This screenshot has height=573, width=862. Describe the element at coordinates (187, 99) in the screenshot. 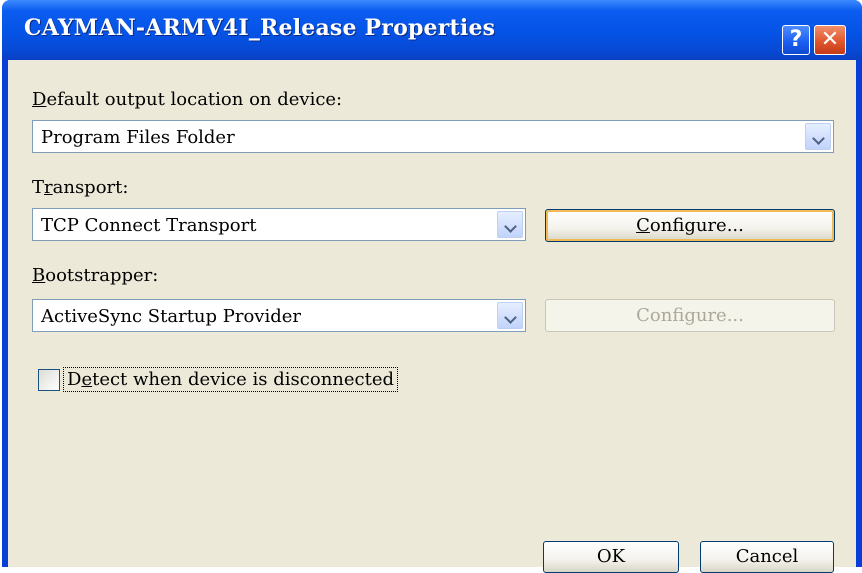

I see `output-location-label: Default output location on device:` at that location.